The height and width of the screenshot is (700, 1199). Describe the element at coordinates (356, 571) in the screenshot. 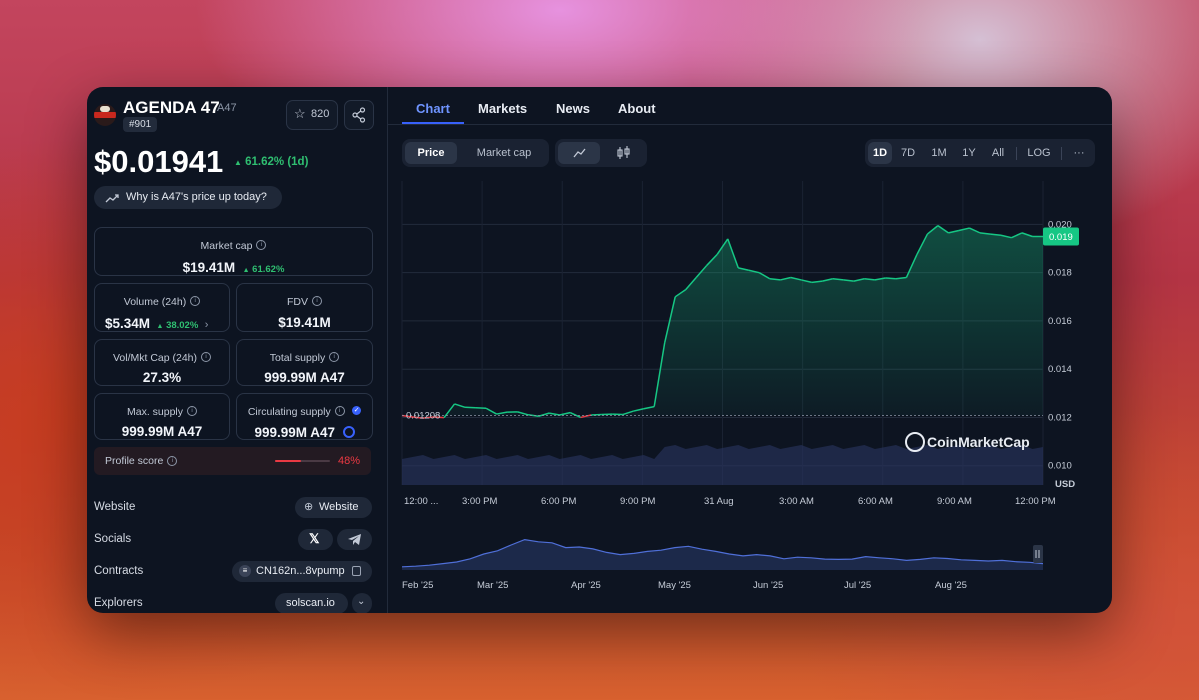

I see `copy-icon` at that location.